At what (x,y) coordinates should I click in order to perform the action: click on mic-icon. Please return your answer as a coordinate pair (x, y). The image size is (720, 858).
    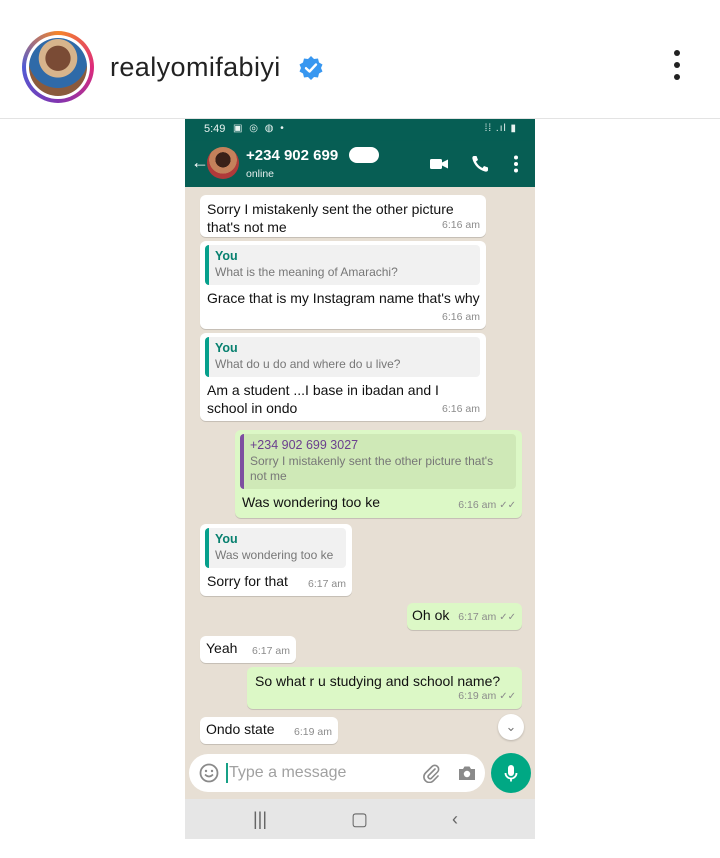
    Looking at the image, I should click on (511, 773).